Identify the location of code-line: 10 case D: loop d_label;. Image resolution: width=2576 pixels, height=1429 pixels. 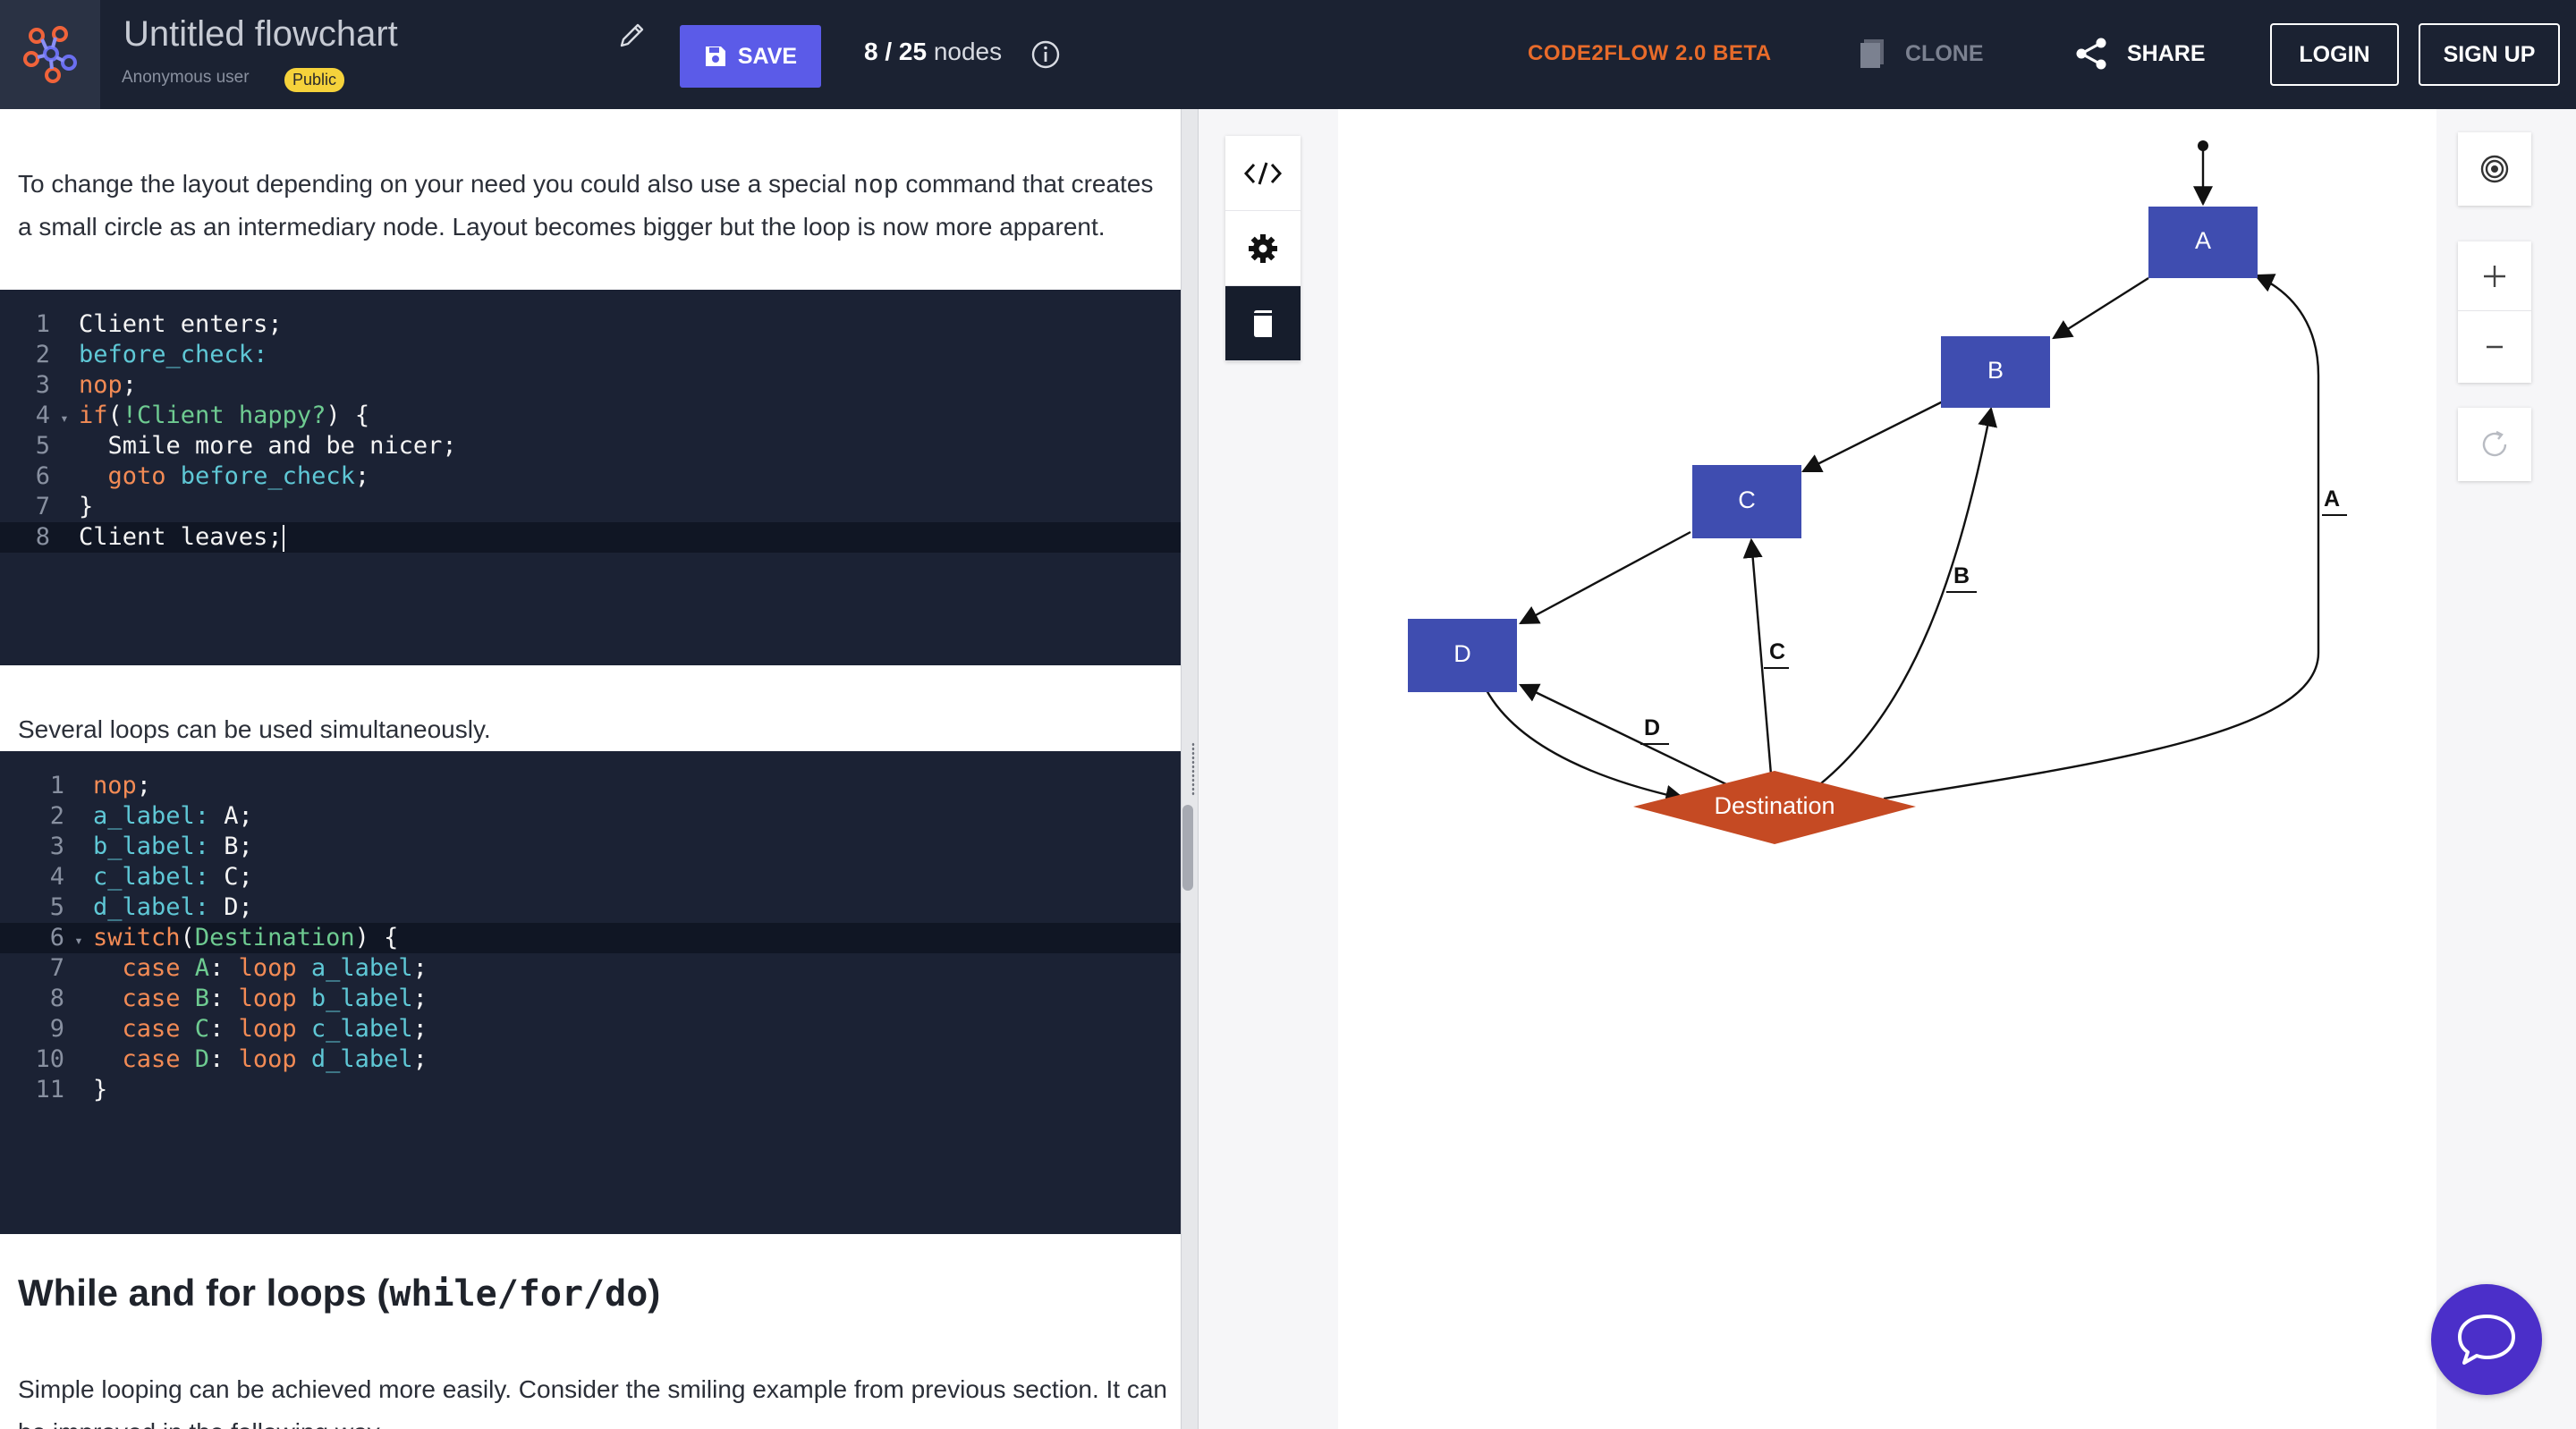
(590, 1059).